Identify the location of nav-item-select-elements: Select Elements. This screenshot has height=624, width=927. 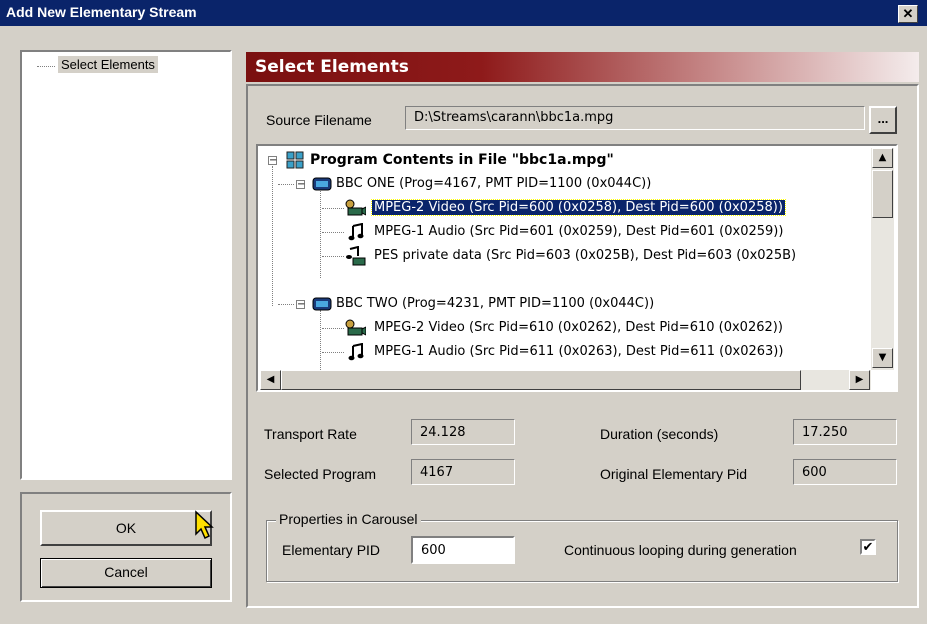
(108, 64).